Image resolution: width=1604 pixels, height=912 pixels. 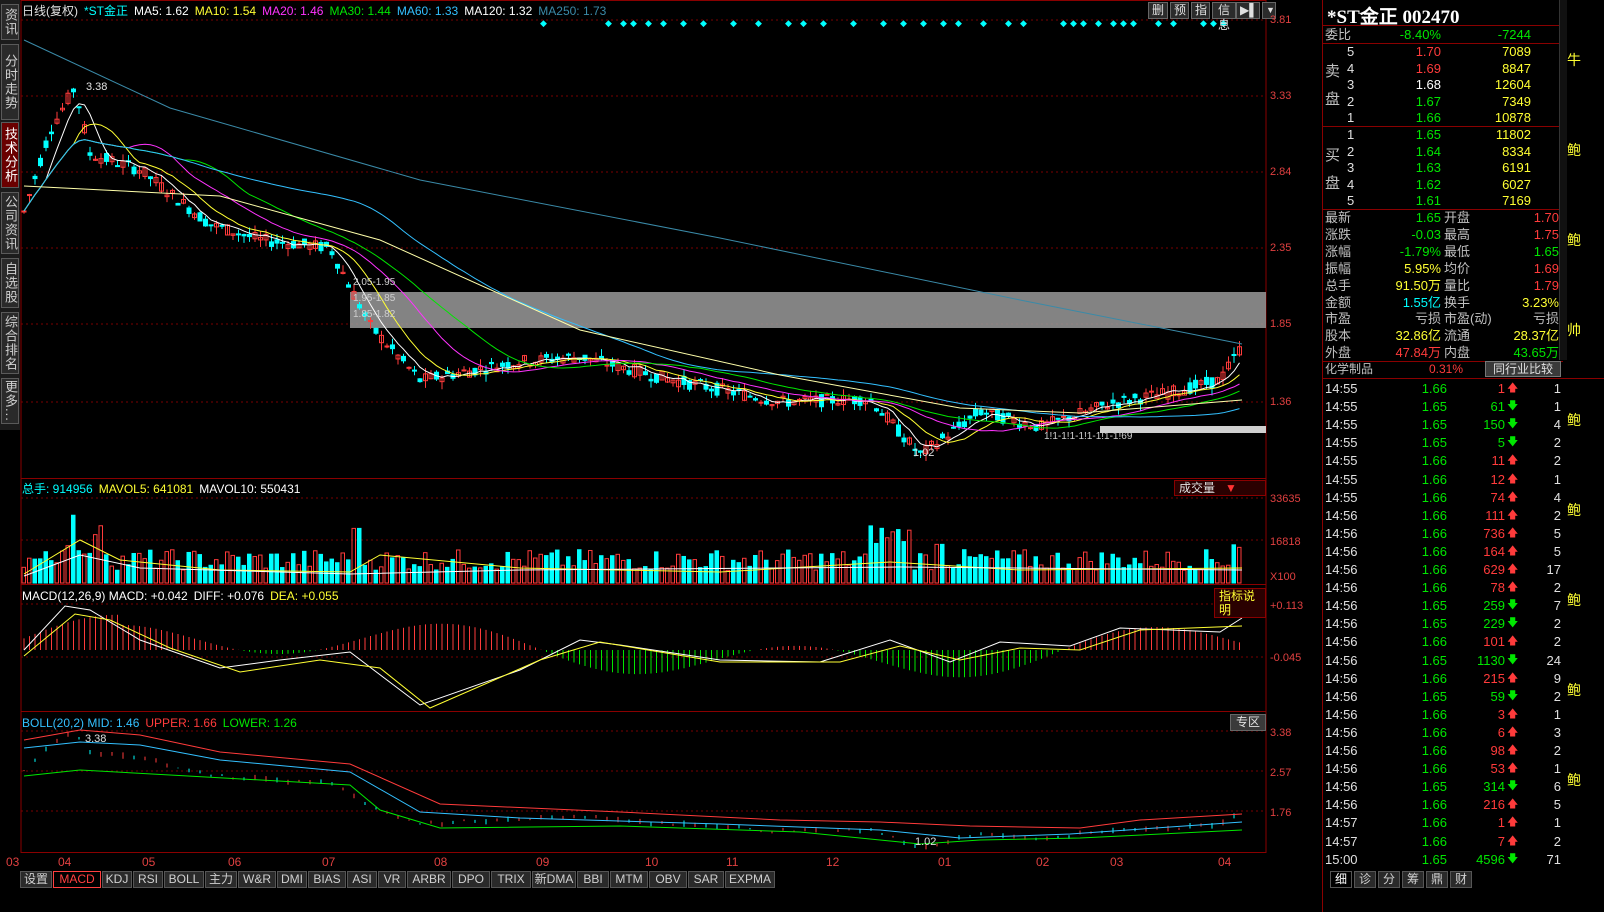 What do you see at coordinates (1557, 588) in the screenshot?
I see `tick-count: 2` at bounding box center [1557, 588].